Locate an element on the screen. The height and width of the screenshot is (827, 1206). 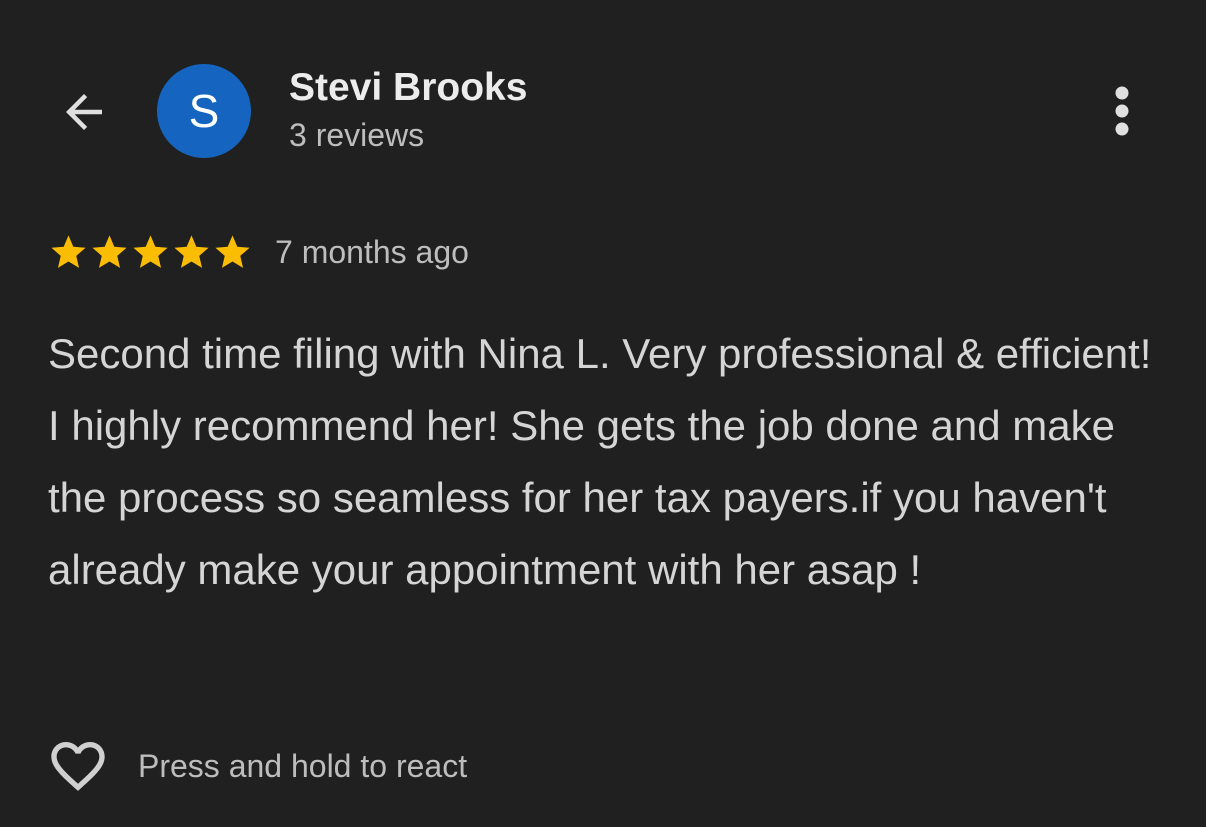
heart-outline-icon is located at coordinates (78, 766).